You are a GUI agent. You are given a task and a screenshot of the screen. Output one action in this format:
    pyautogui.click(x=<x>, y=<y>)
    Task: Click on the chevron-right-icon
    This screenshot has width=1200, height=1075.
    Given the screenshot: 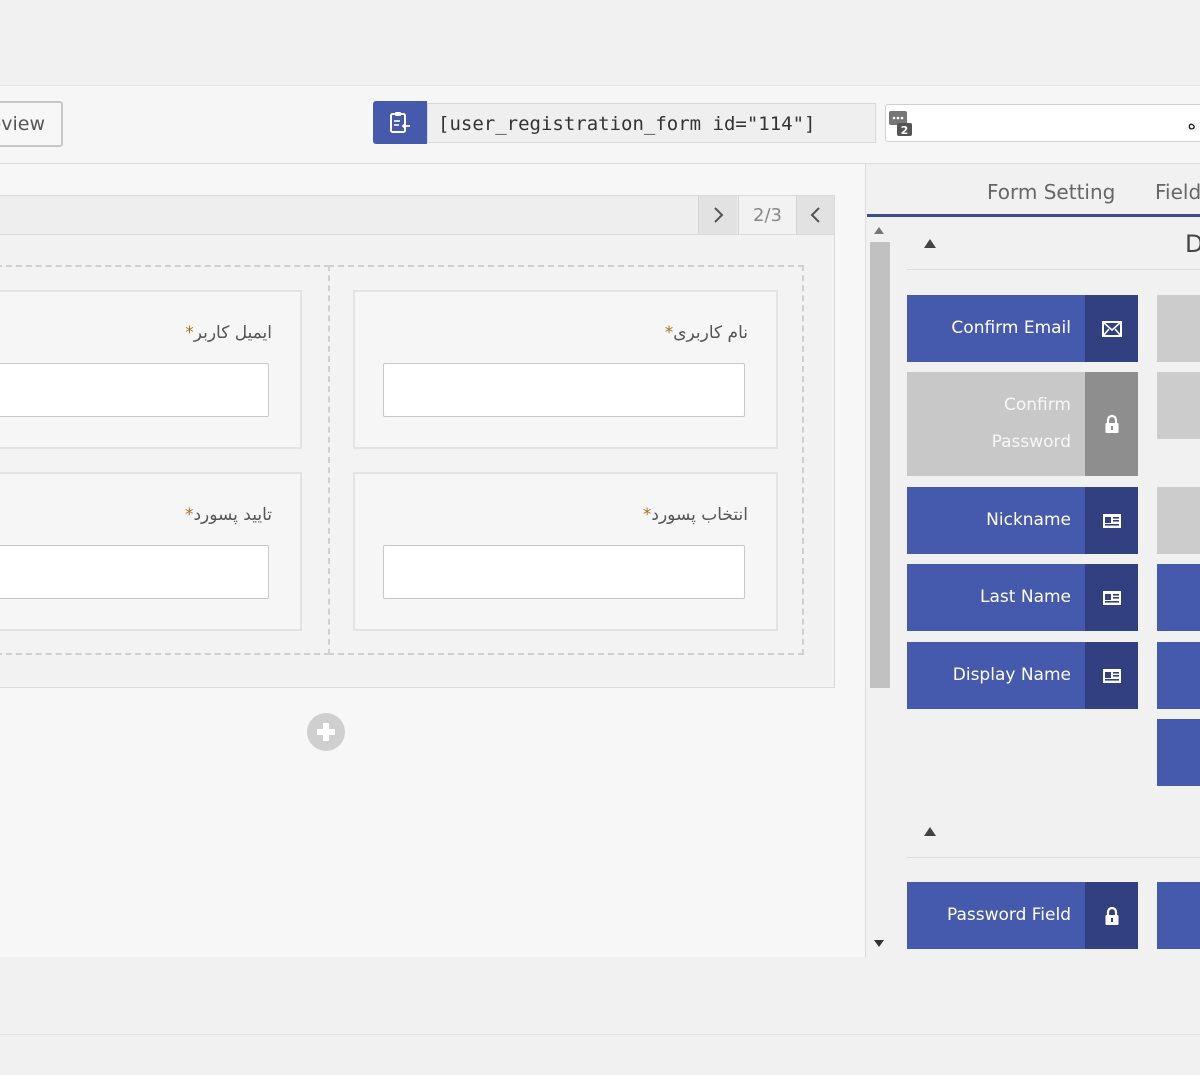 What is the action you would take?
    pyautogui.click(x=719, y=215)
    